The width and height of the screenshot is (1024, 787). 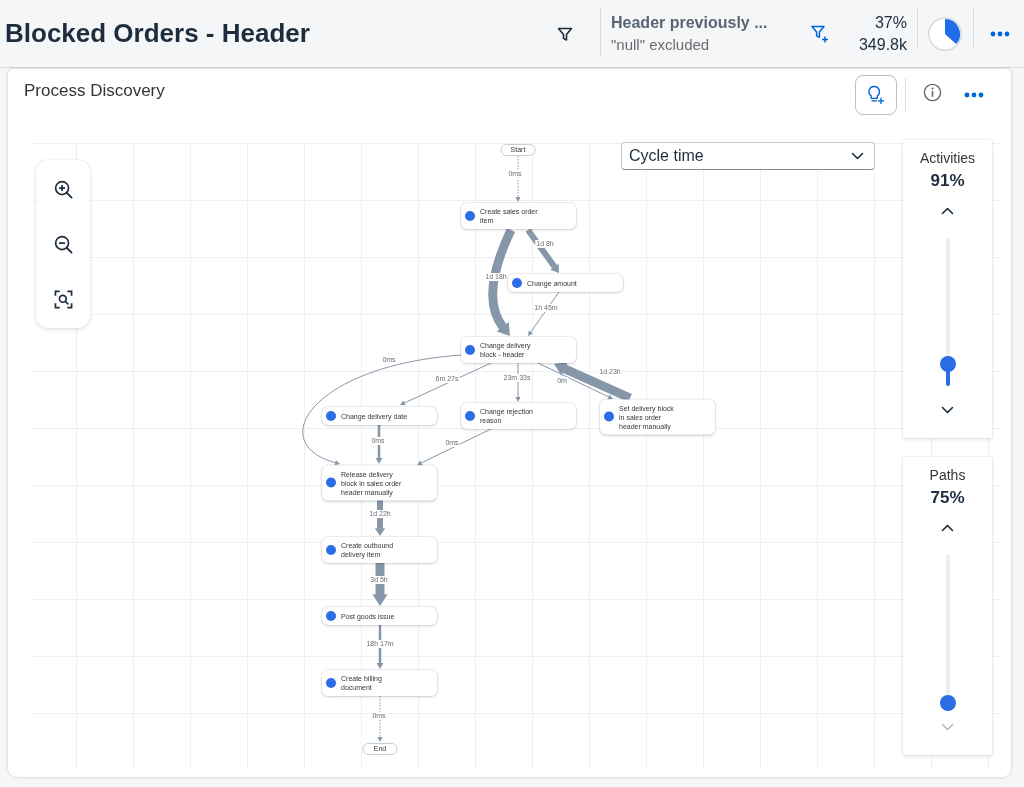 I want to click on magnifier-frame-icon, so click(x=63, y=299).